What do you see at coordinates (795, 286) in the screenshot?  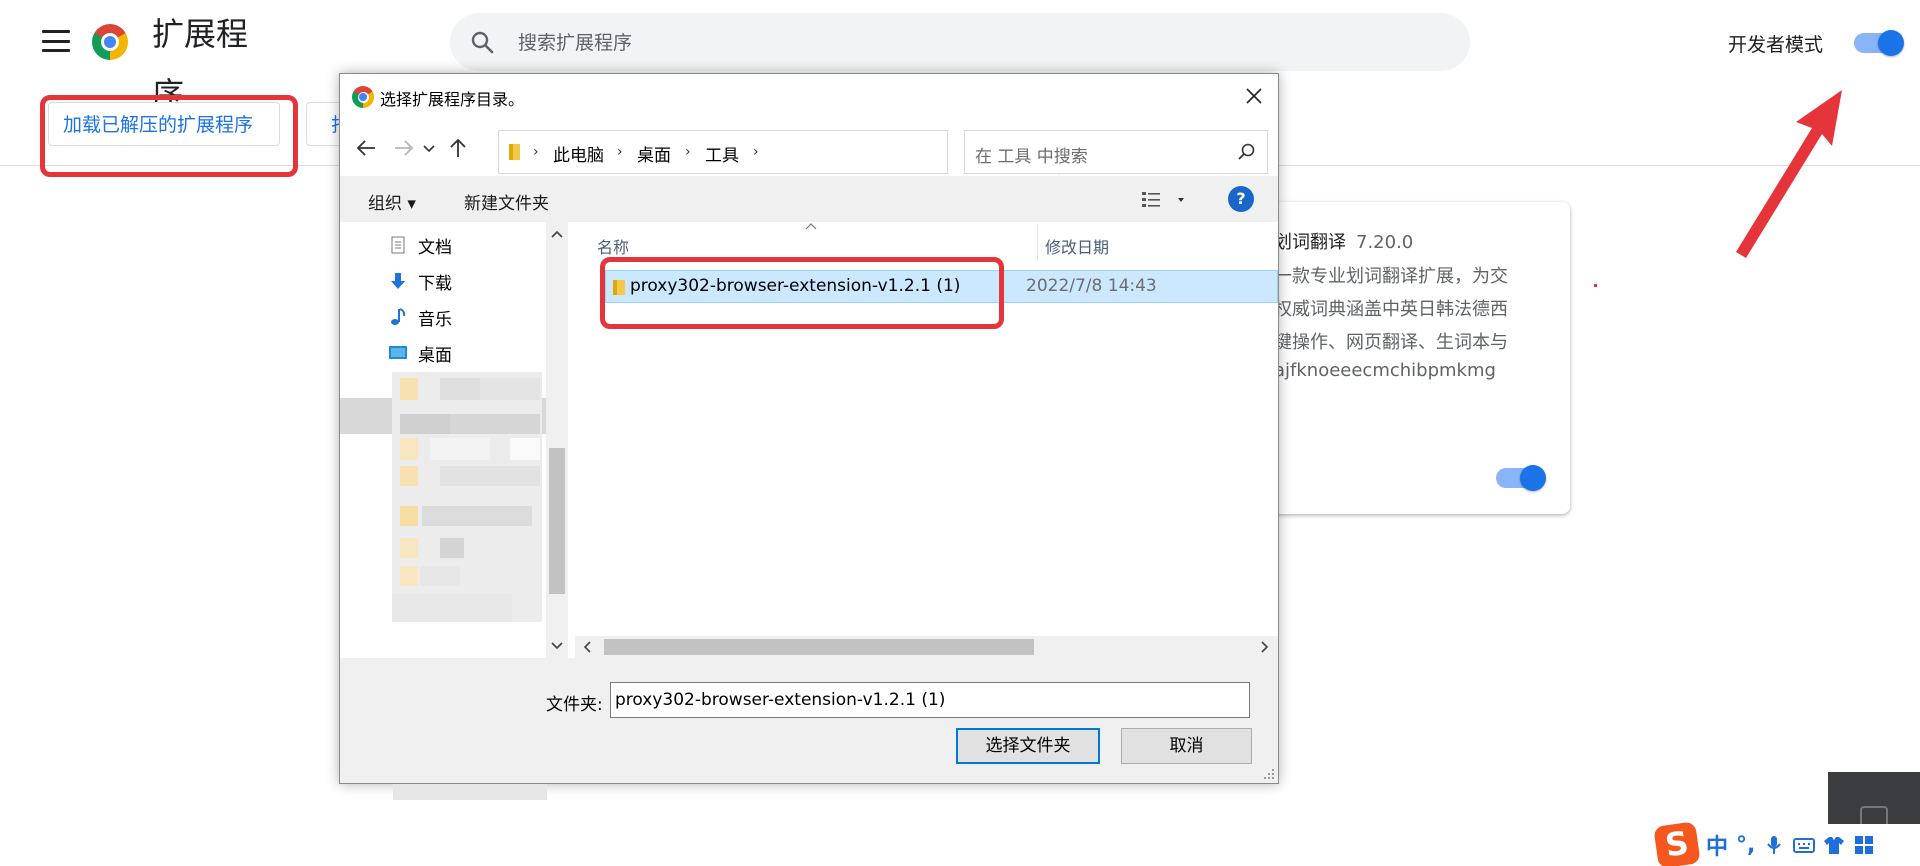 I see `file-name: proxy302-browser-extension-v1.2.1 (1)` at bounding box center [795, 286].